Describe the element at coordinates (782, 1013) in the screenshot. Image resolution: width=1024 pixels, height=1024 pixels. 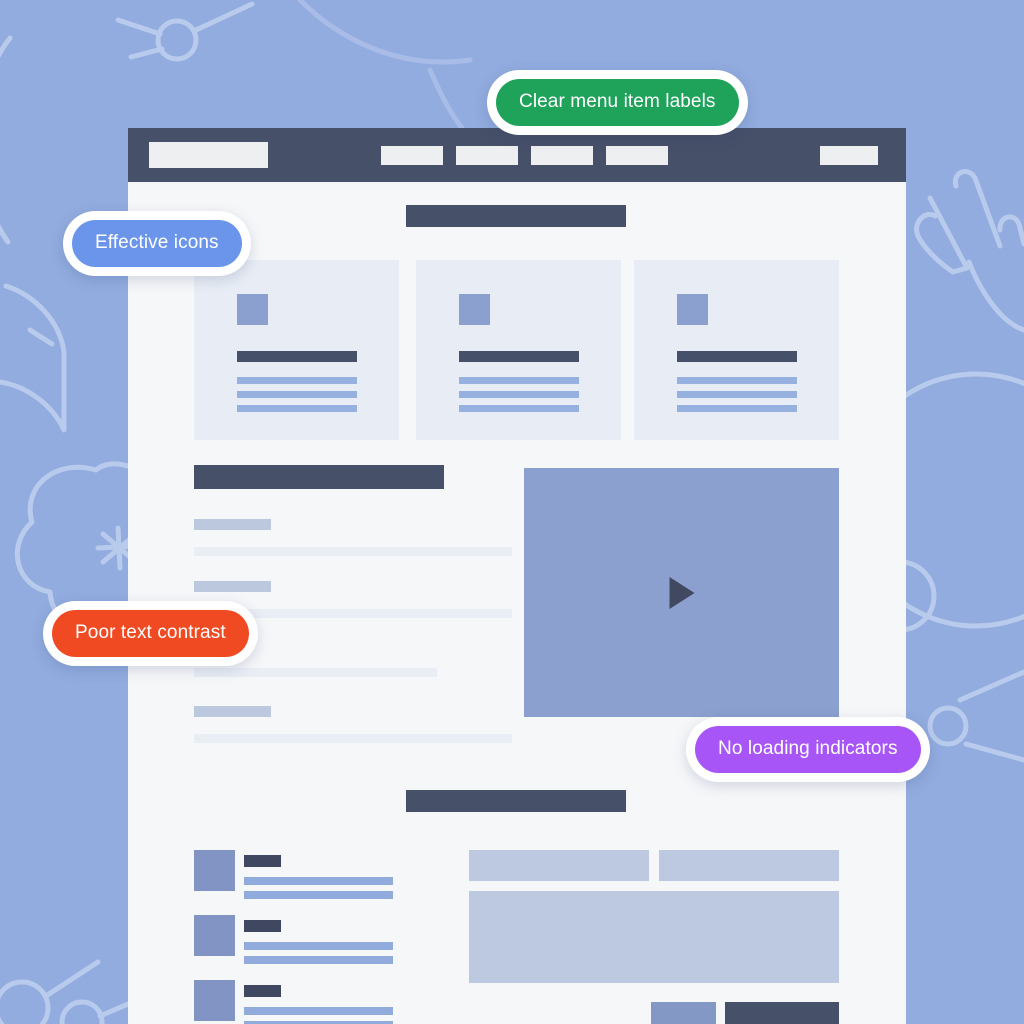
I see `form-primary-button` at that location.